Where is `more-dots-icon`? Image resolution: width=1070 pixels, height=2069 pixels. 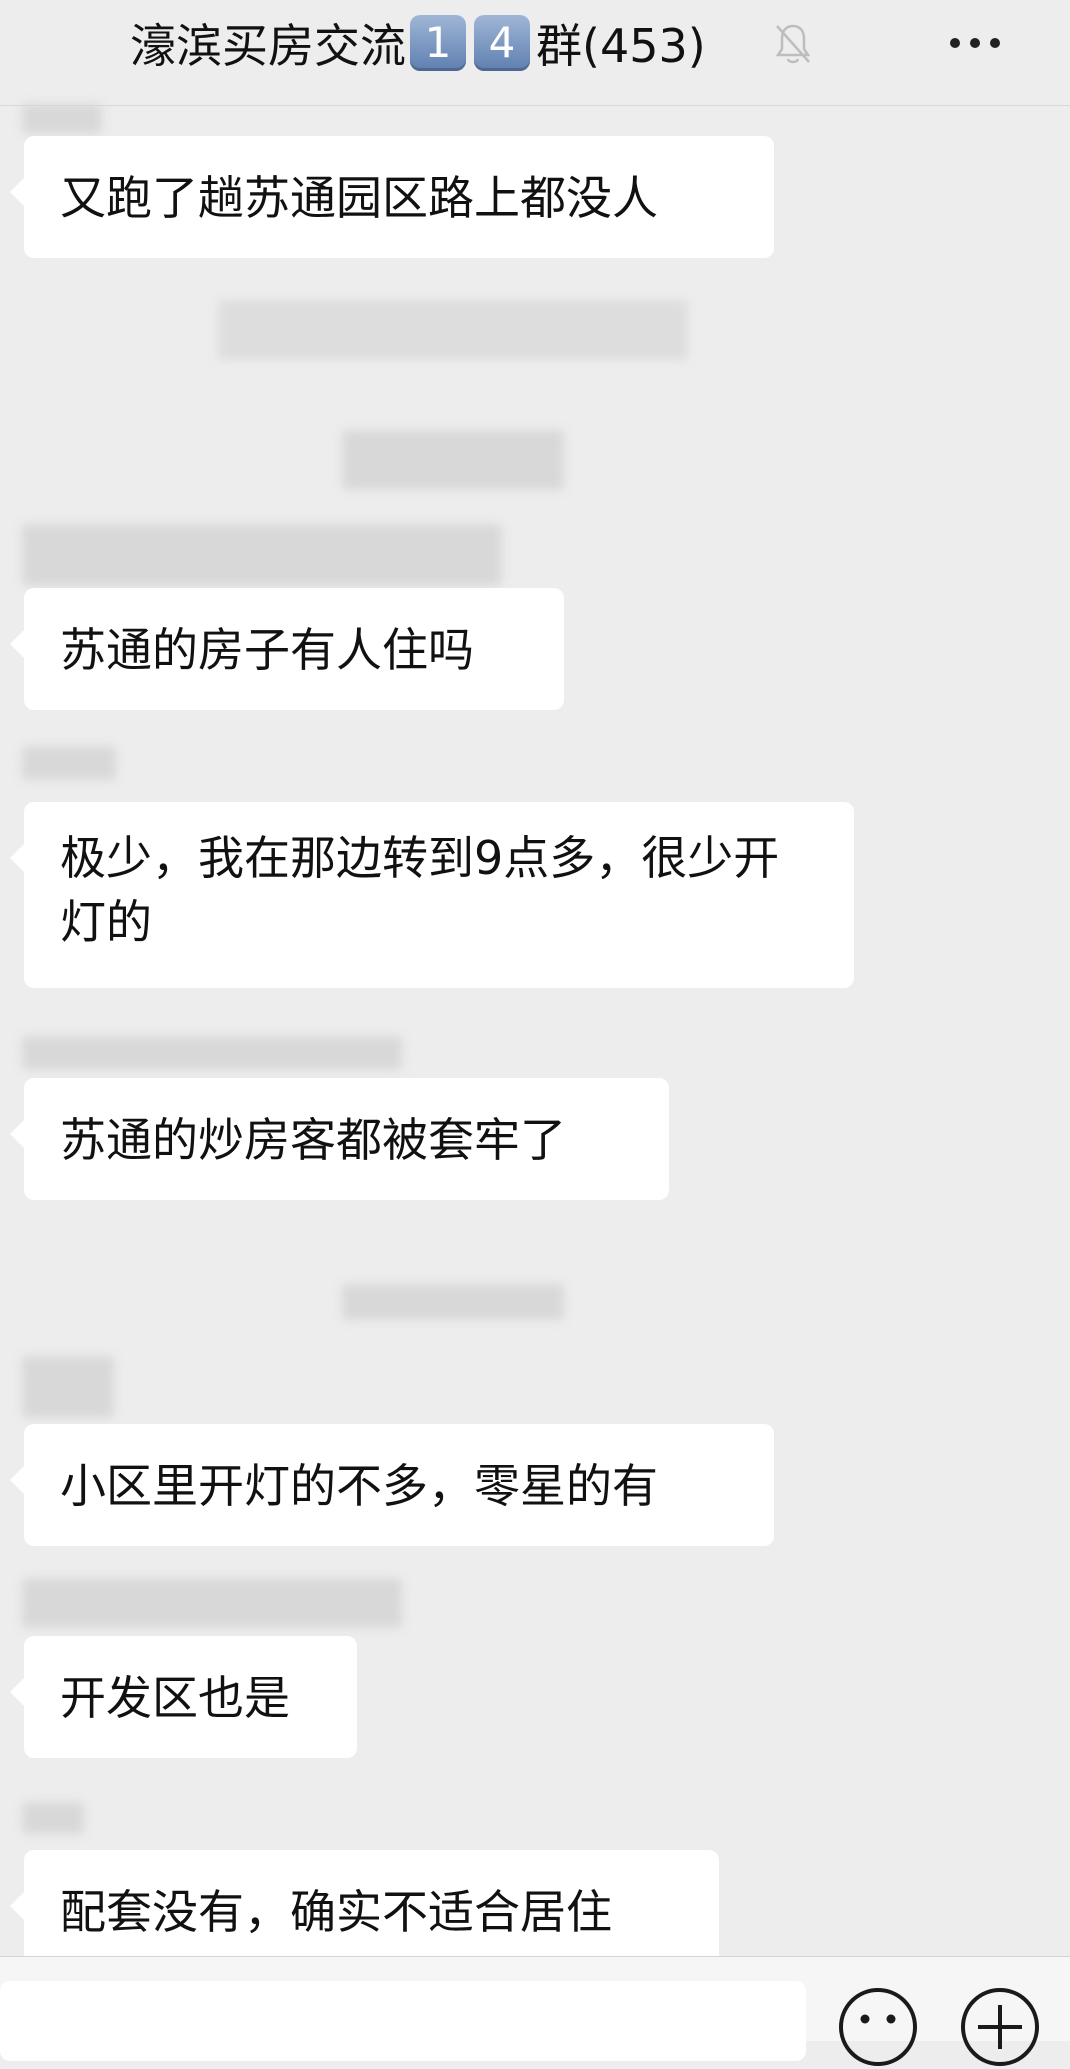
more-dots-icon is located at coordinates (955, 43).